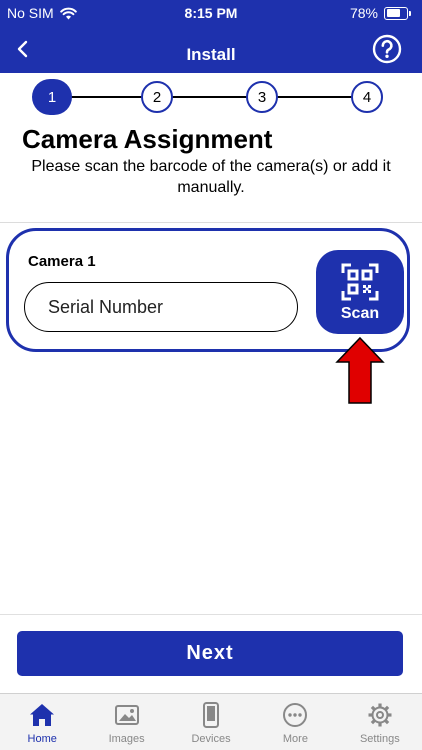  I want to click on tab-label: Settings, so click(379, 739).